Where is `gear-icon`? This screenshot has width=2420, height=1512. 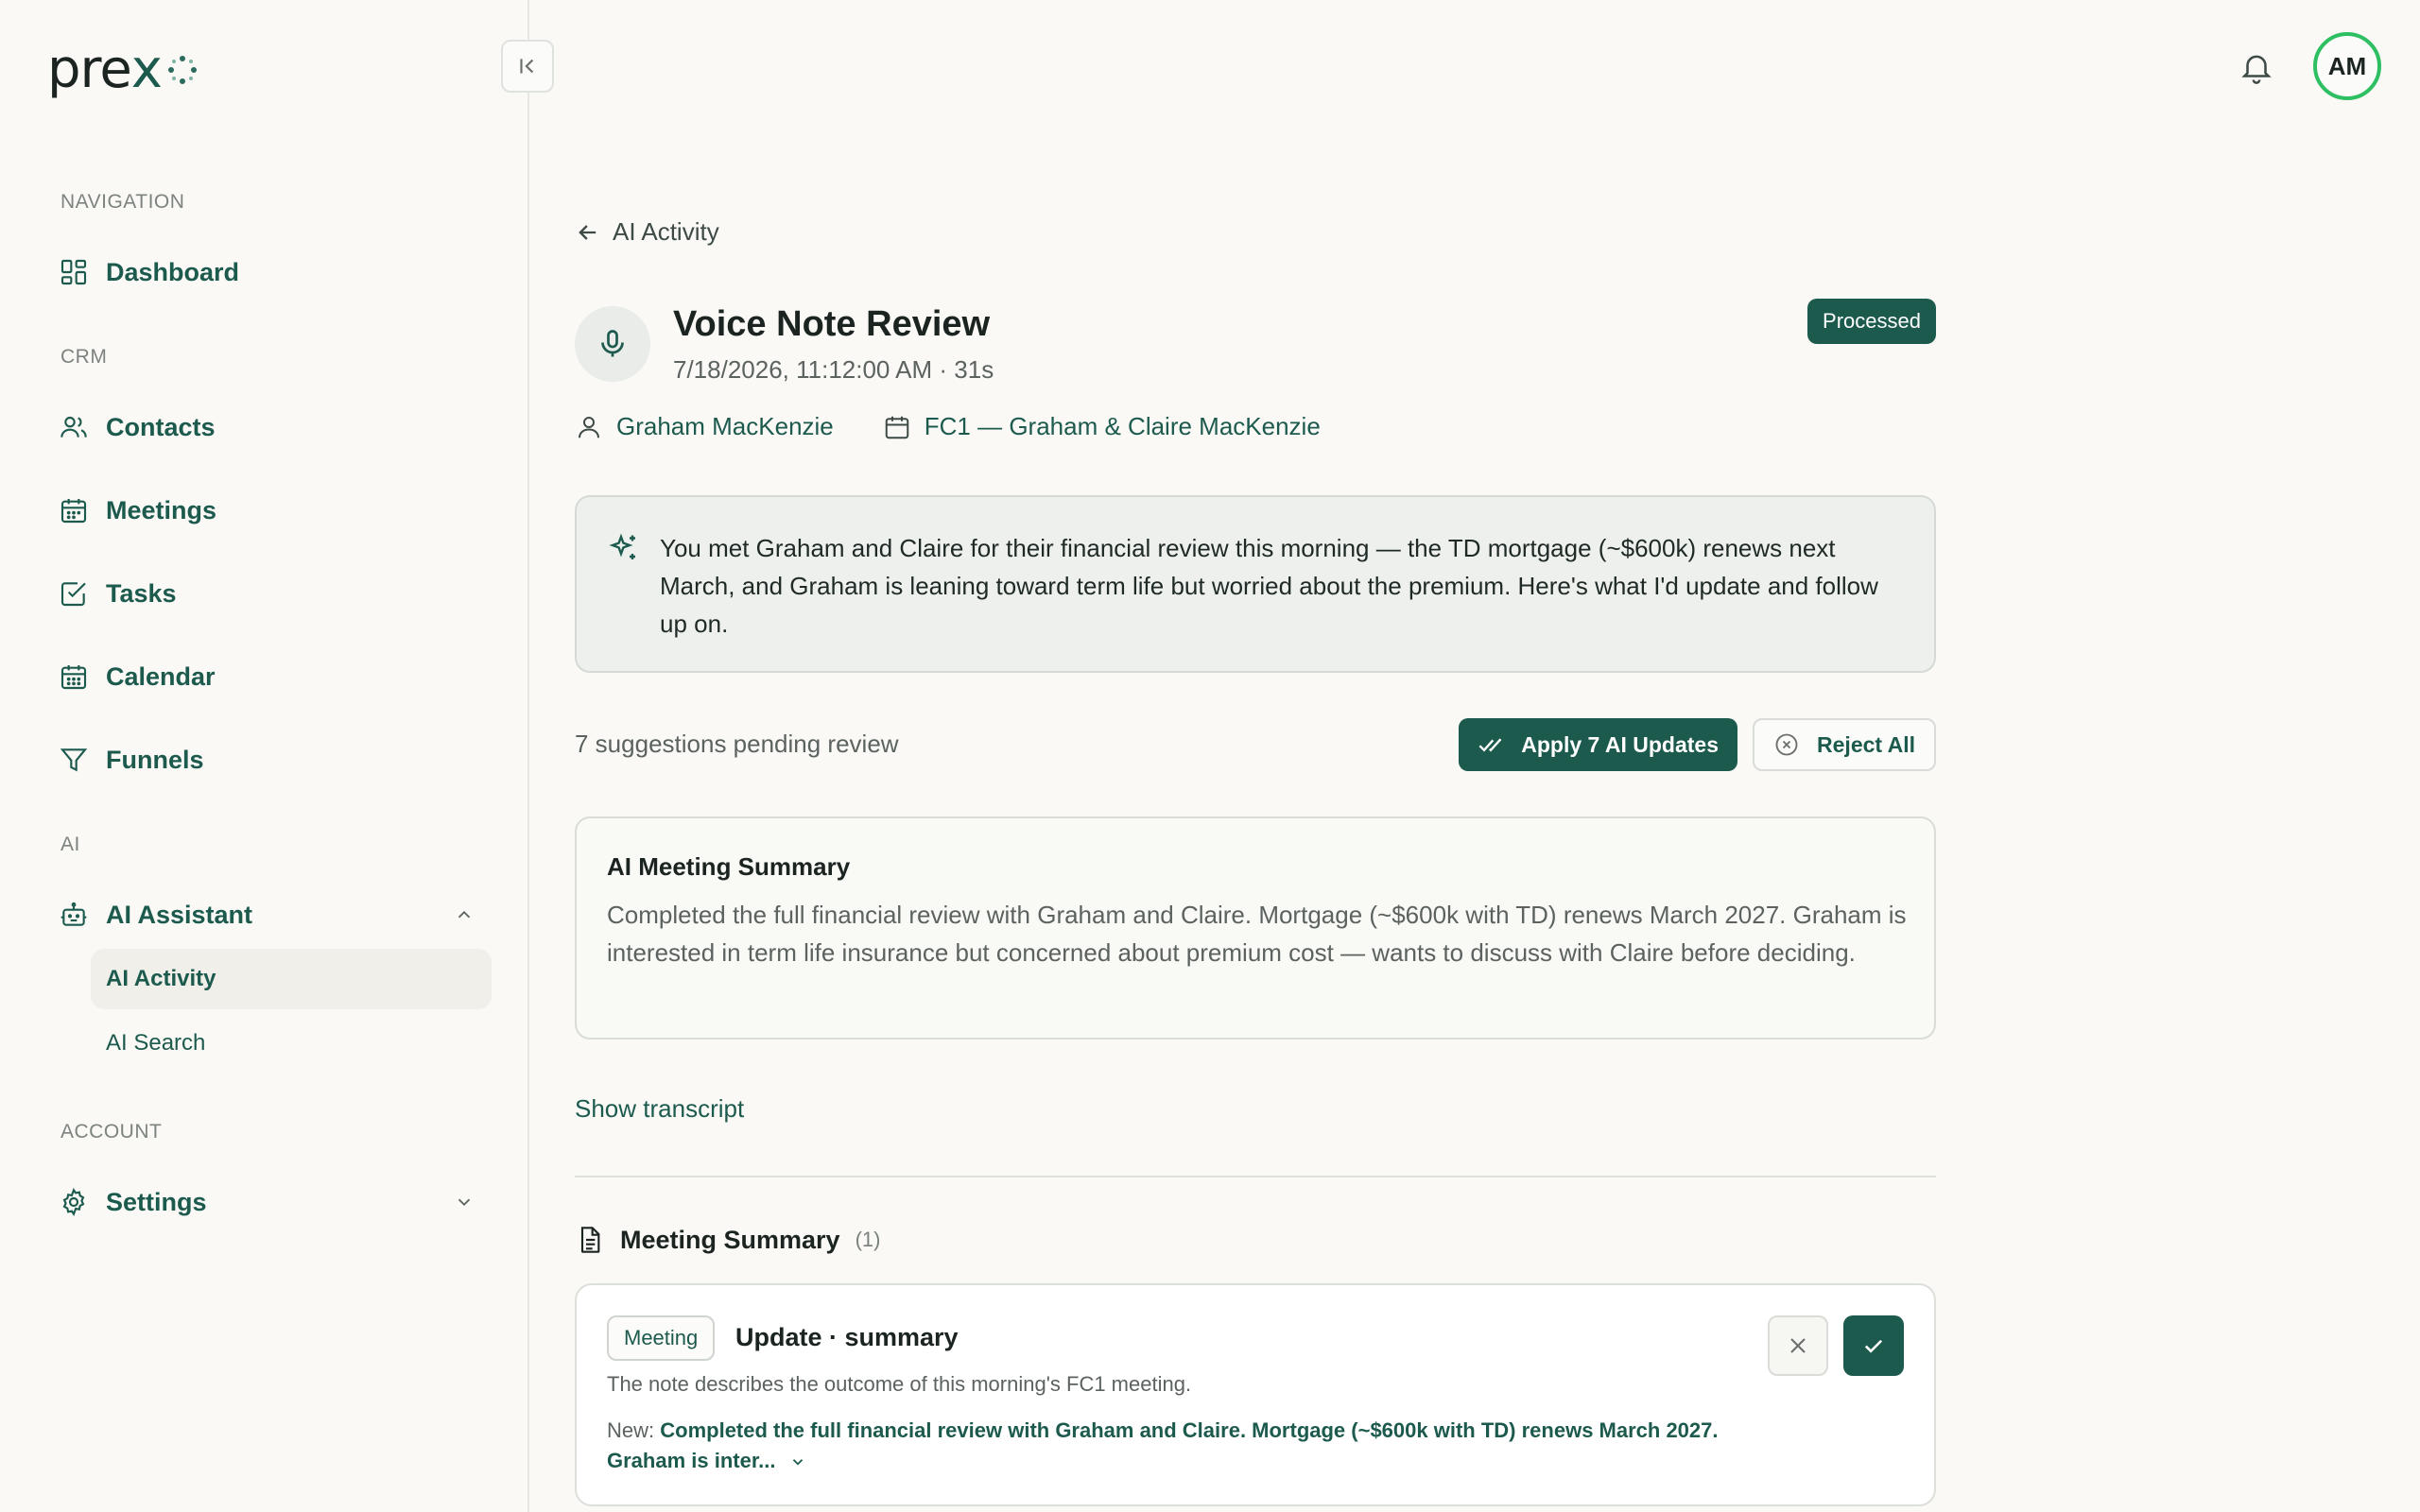 gear-icon is located at coordinates (73, 1202).